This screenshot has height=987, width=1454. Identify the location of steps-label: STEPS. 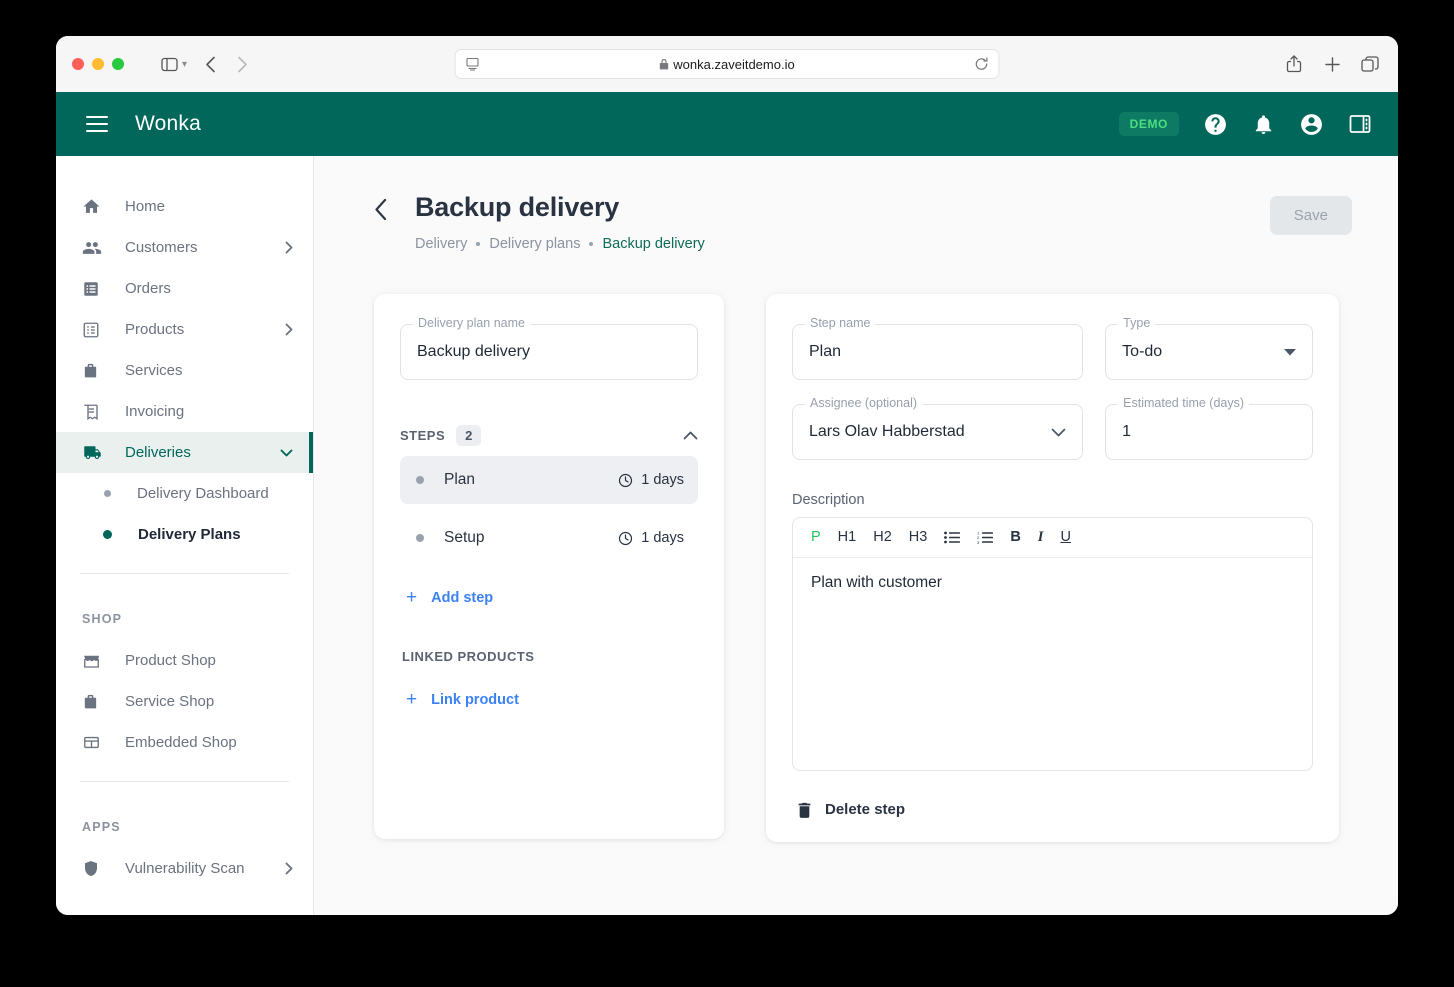
(423, 435).